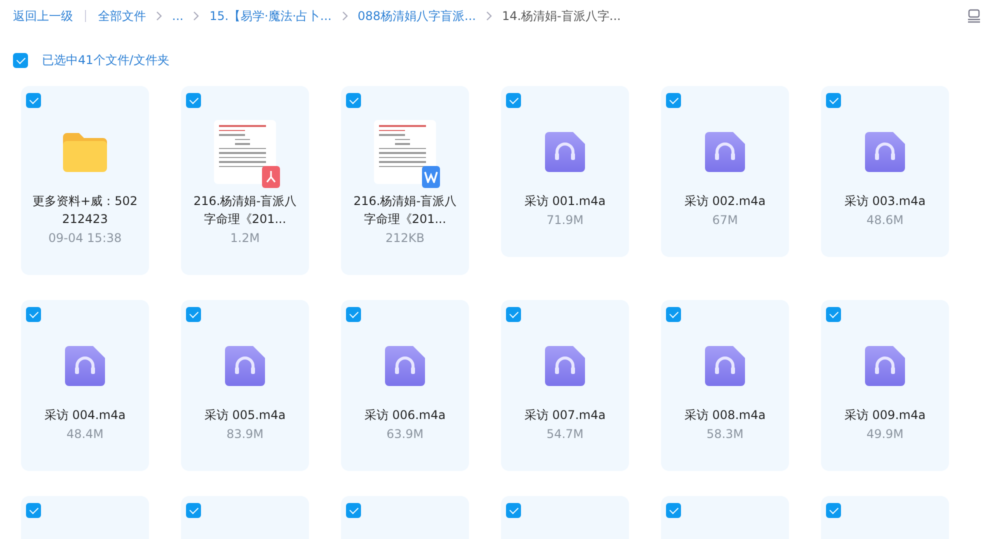  I want to click on file-card: 采访 002.m4a 67M, so click(725, 171).